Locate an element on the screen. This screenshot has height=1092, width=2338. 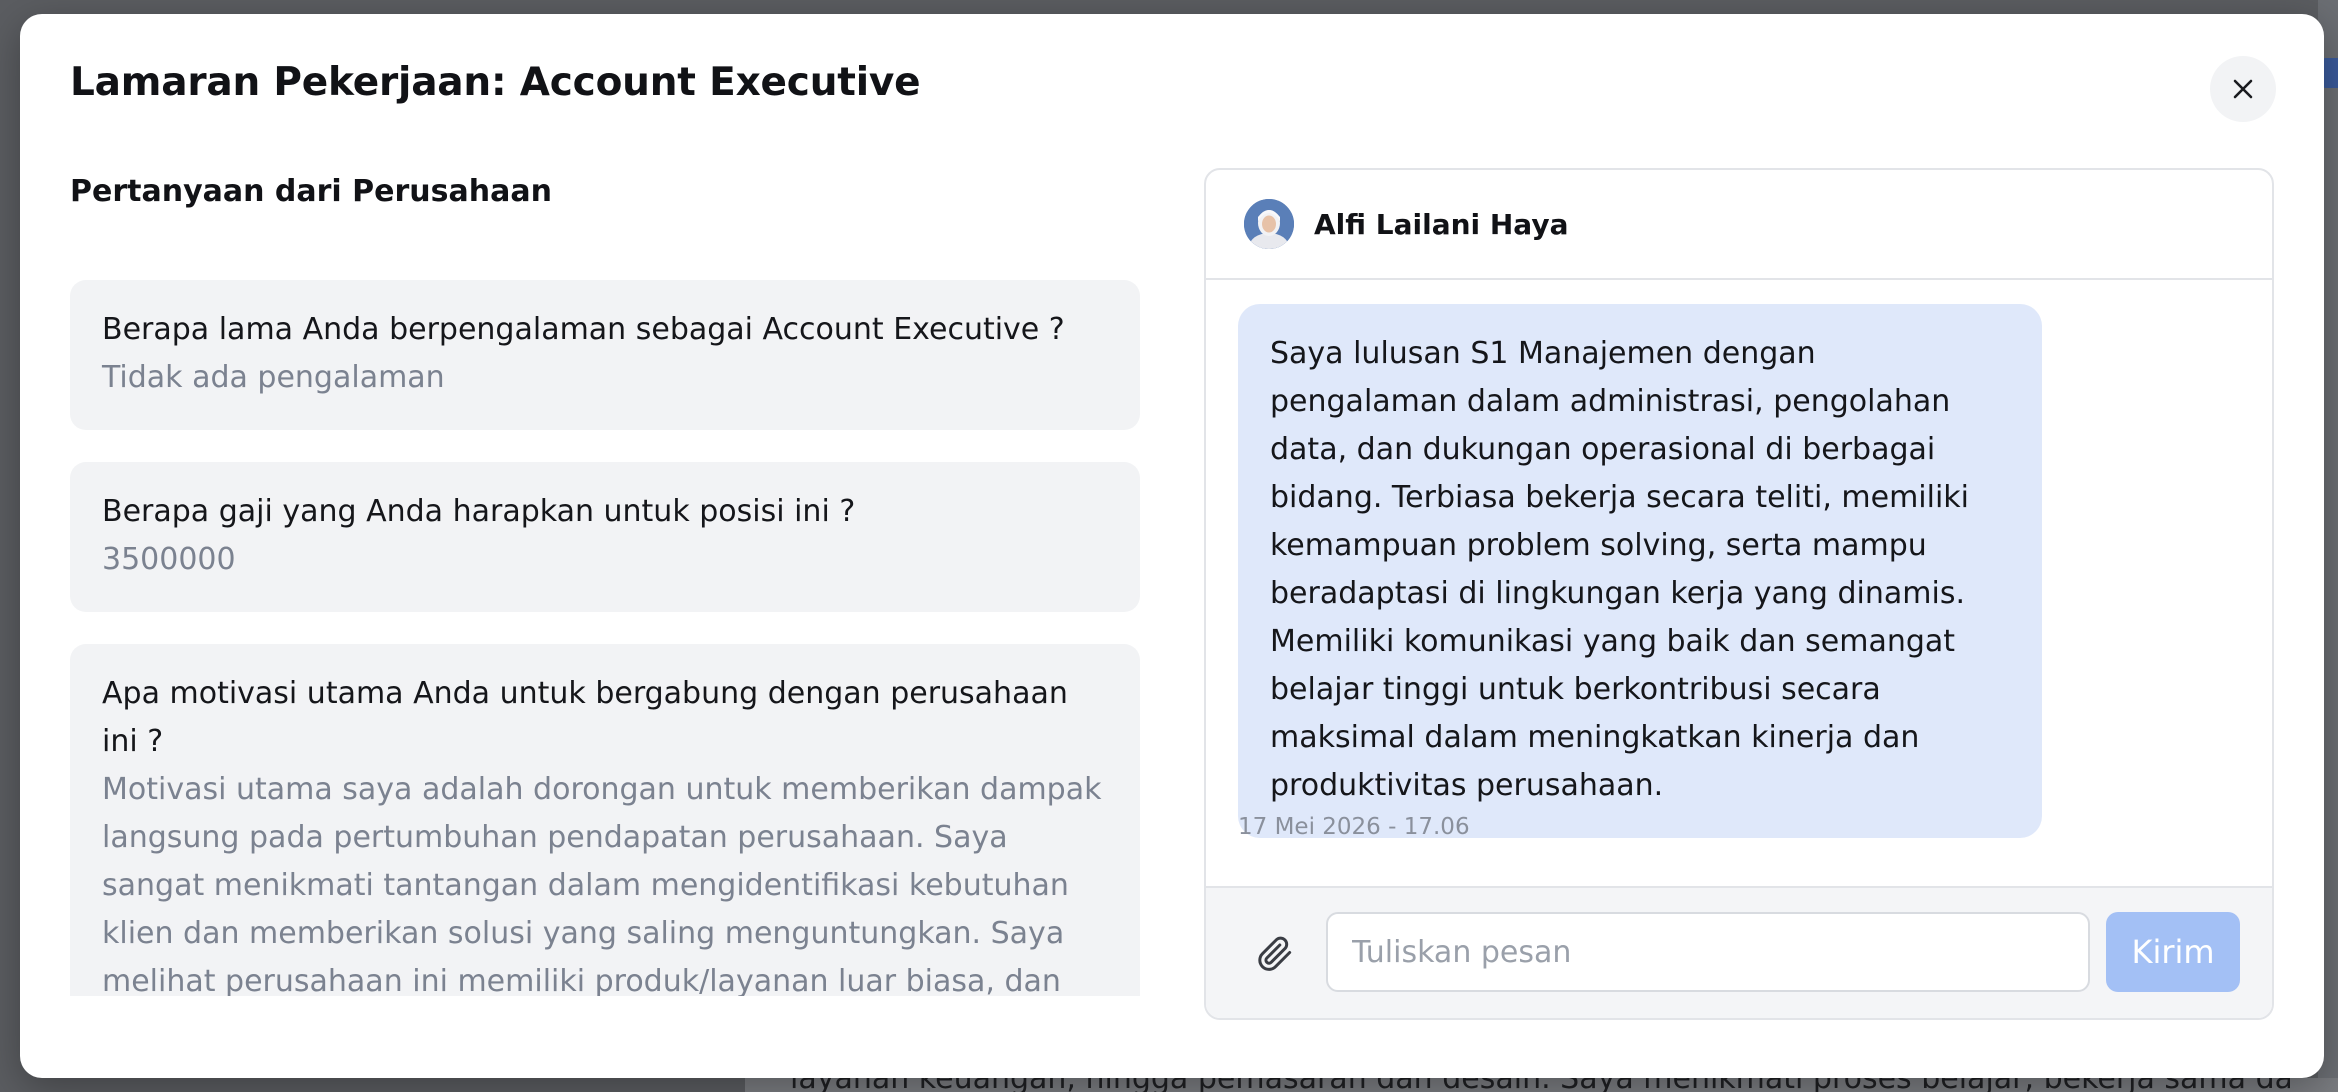
attach-button is located at coordinates (1274, 954).